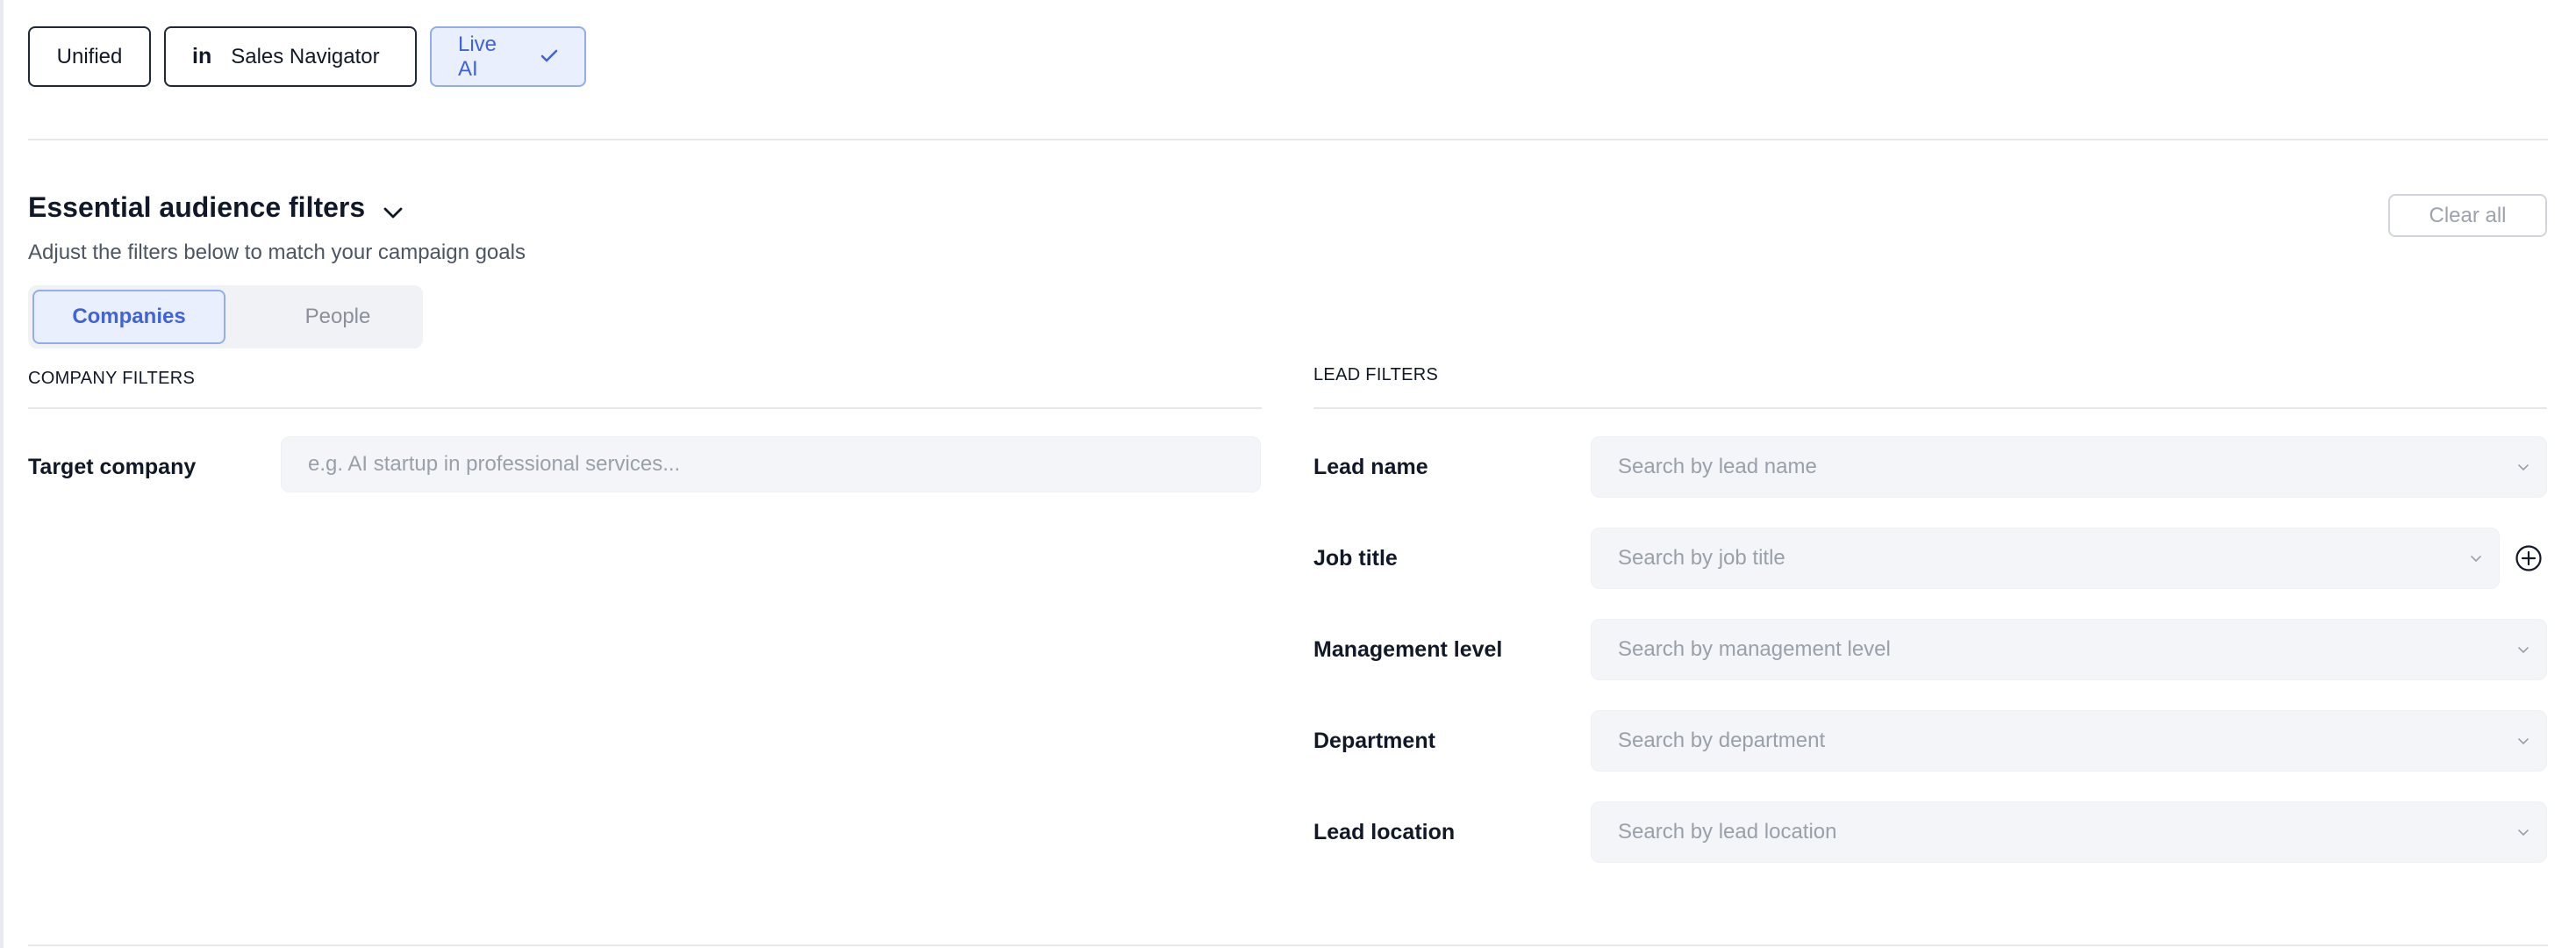 This screenshot has height=948, width=2576. I want to click on unified-button: Unified, so click(89, 56).